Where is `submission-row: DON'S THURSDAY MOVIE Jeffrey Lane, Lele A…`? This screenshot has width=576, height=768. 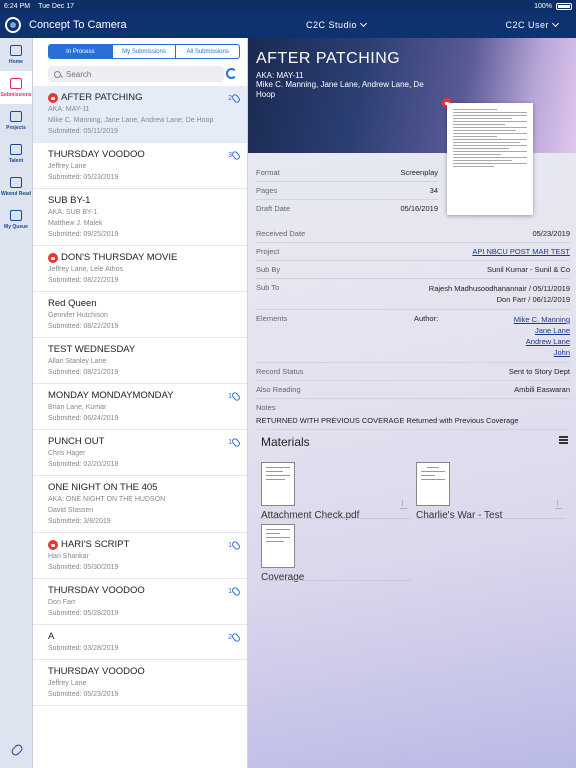
submission-row: DON'S THURSDAY MOVIE Jeffrey Lane, Lele A… is located at coordinates (140, 269).